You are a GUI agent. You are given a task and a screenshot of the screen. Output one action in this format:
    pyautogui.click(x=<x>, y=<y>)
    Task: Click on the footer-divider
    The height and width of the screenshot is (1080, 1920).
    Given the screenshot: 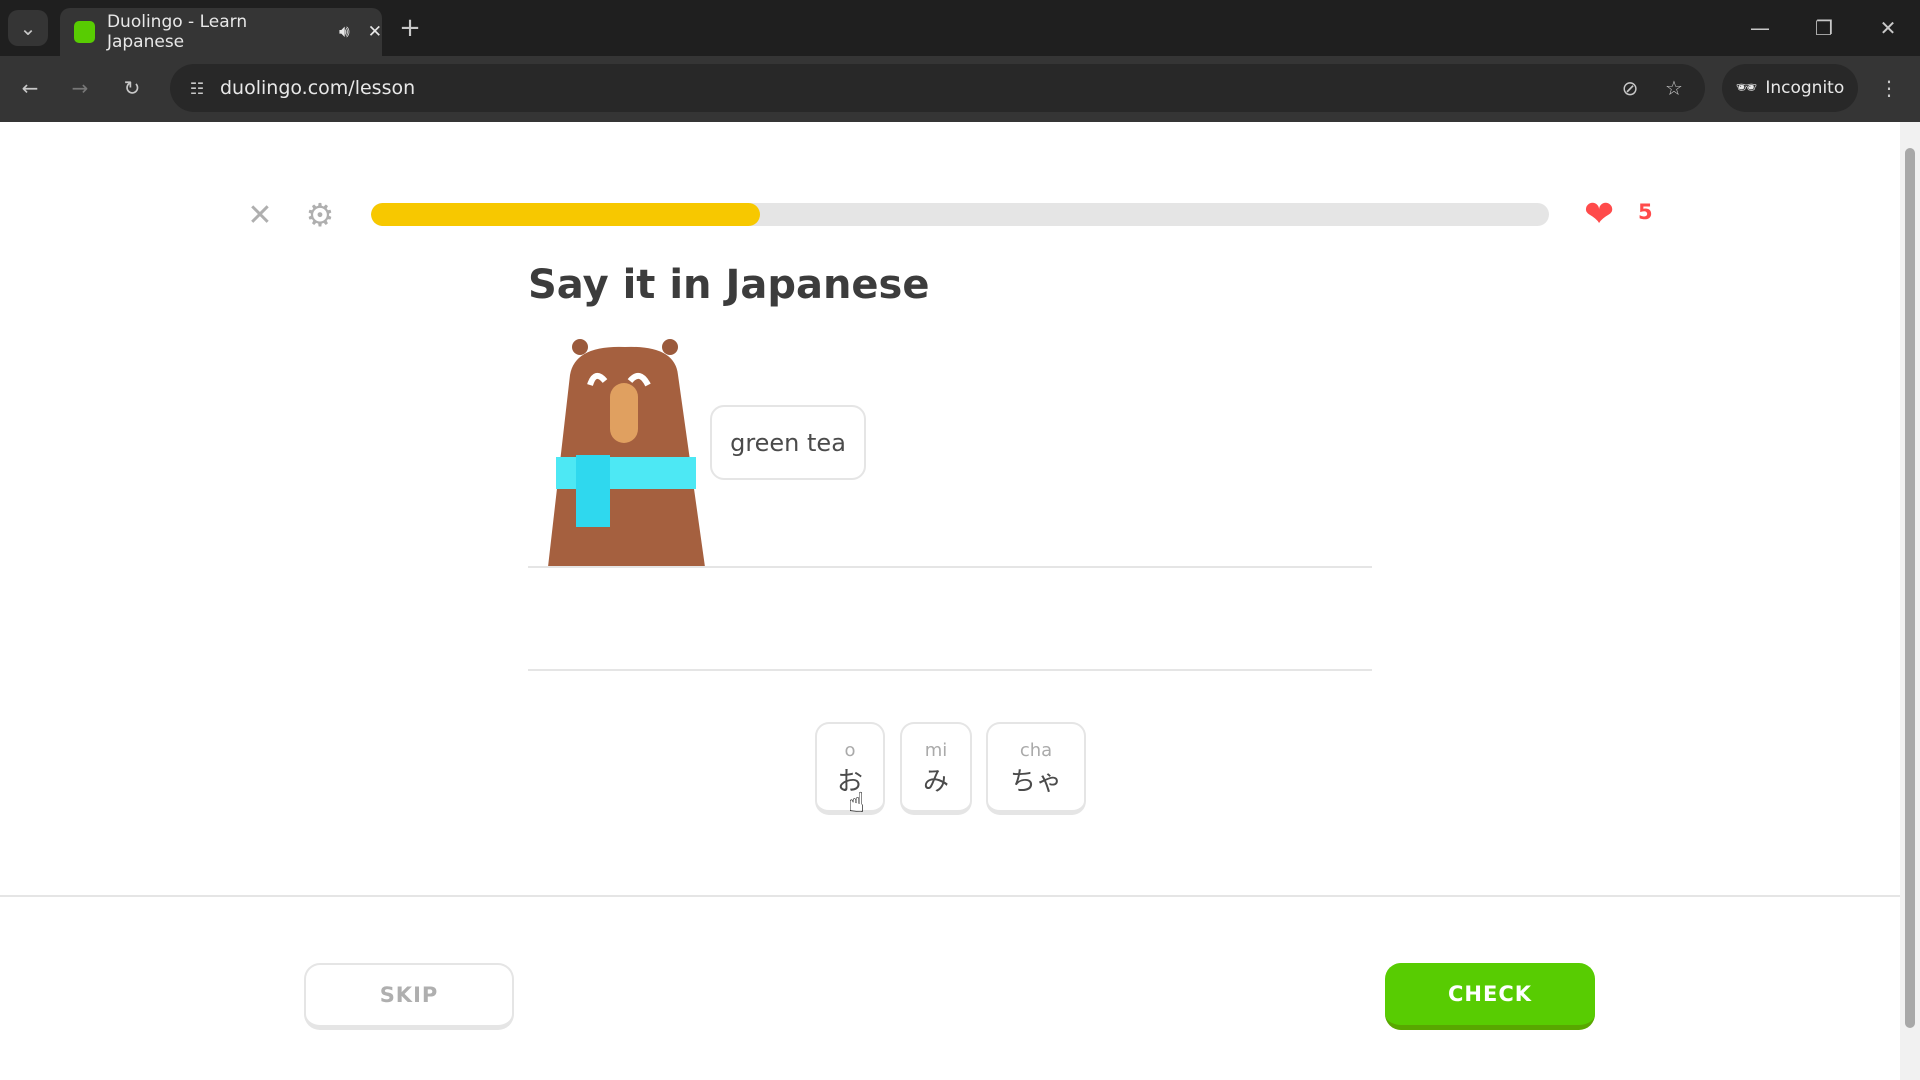 What is the action you would take?
    pyautogui.click(x=950, y=896)
    